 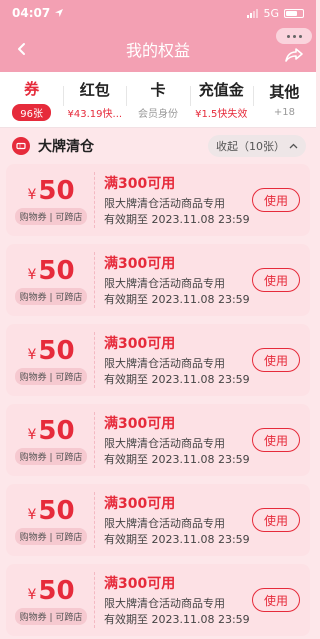 What do you see at coordinates (294, 13) in the screenshot?
I see `battery-icon` at bounding box center [294, 13].